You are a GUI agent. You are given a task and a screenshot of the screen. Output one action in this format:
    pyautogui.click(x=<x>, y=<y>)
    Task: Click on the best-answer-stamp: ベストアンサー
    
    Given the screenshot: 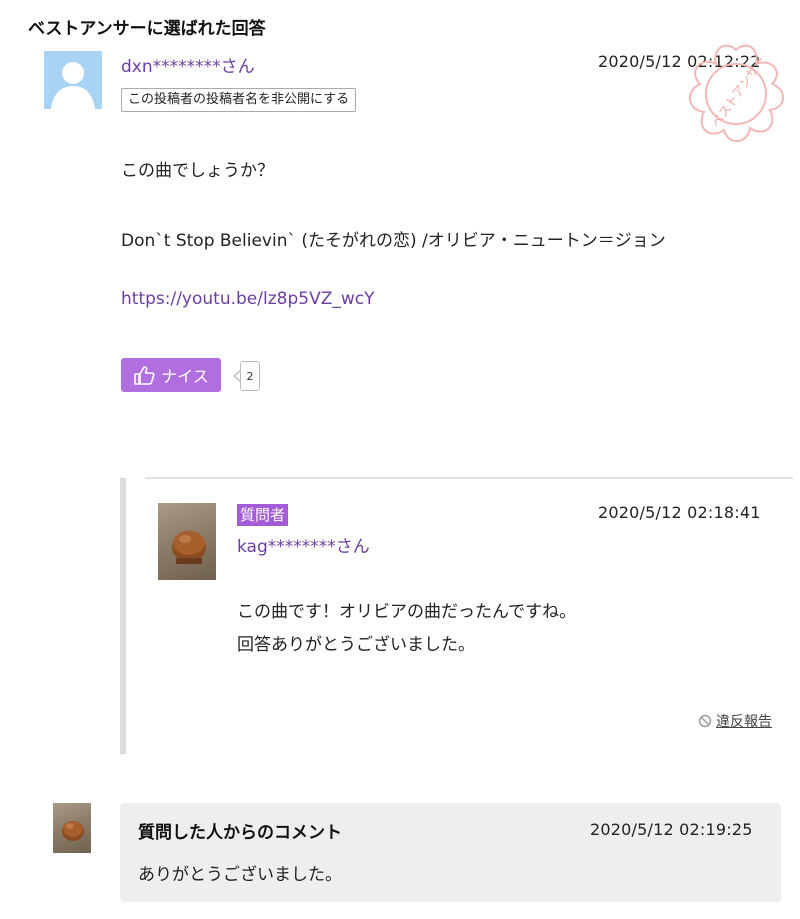 What is the action you would take?
    pyautogui.click(x=736, y=96)
    